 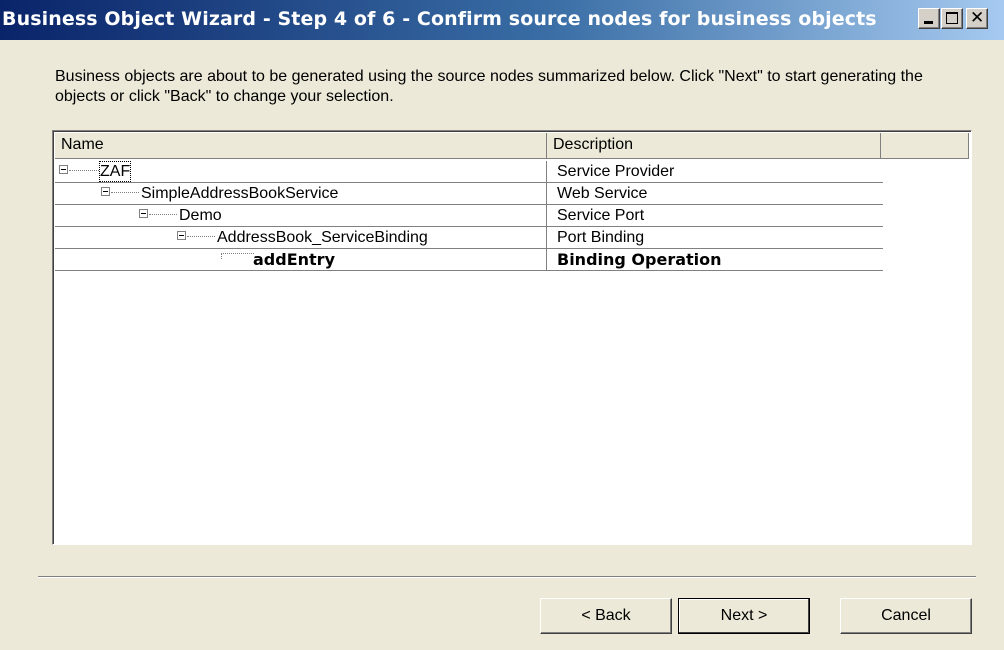 I want to click on button-separator, so click(x=507, y=577).